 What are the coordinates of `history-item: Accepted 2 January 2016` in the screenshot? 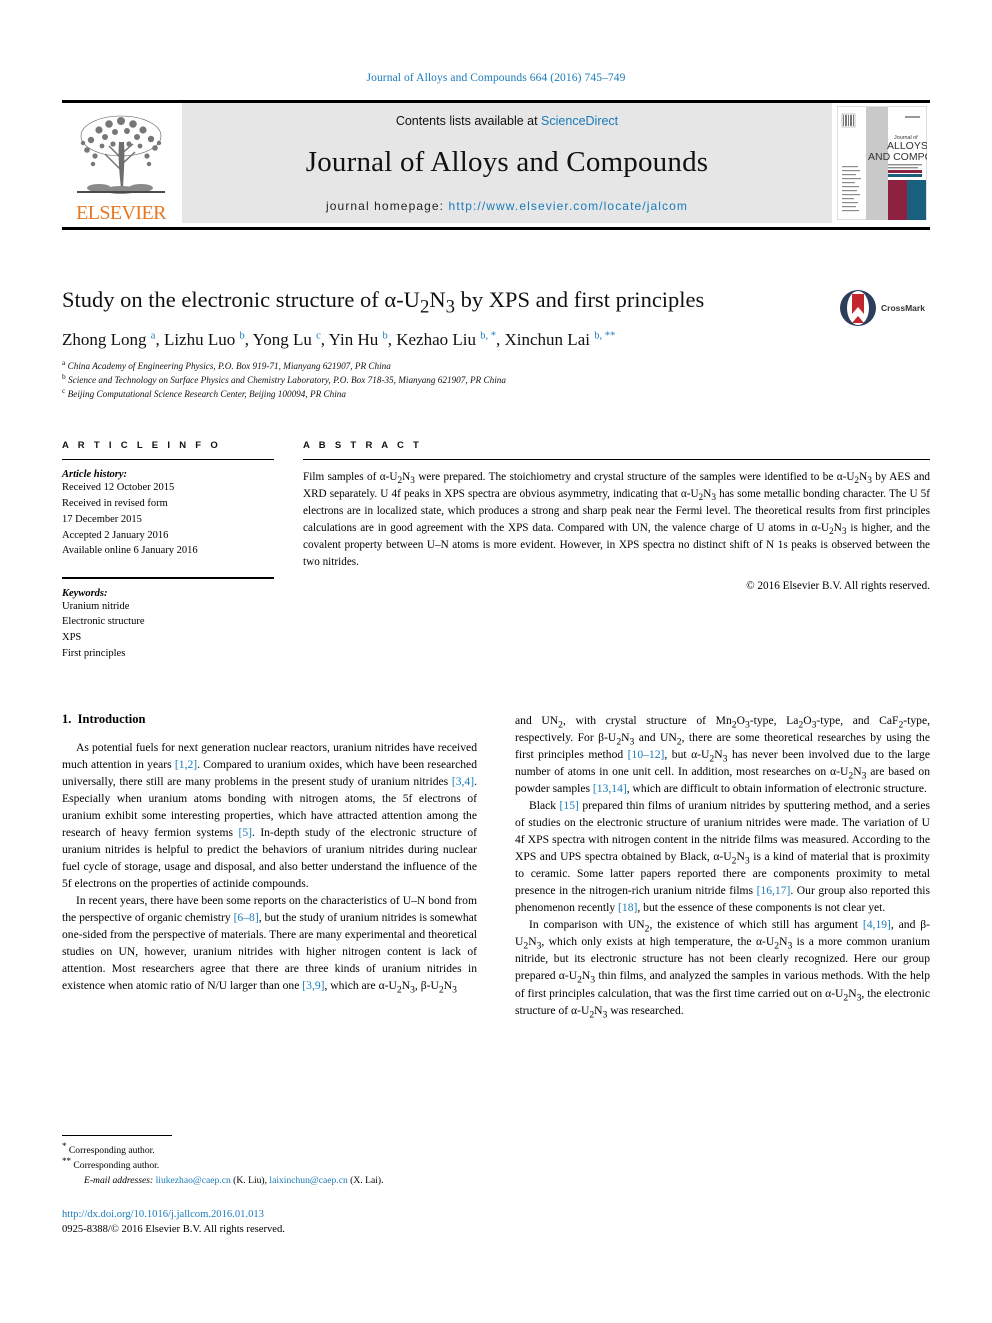 It's located at (115, 535).